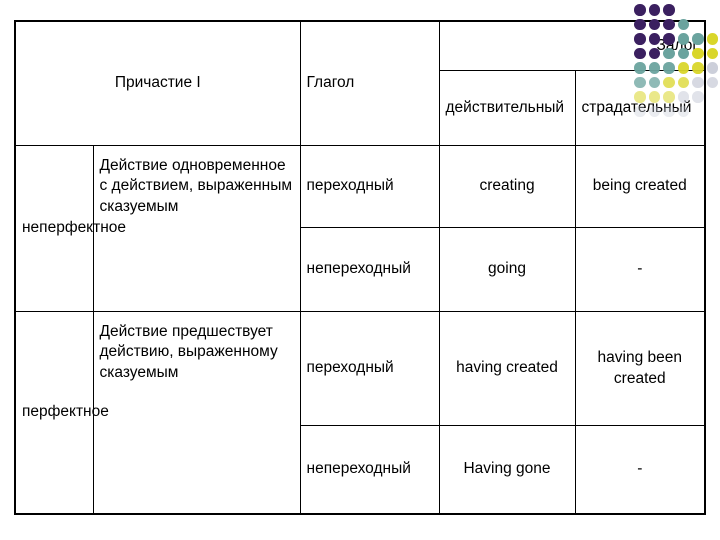  Describe the element at coordinates (572, 45) in the screenshot. I see `header-voice: Залог` at that location.